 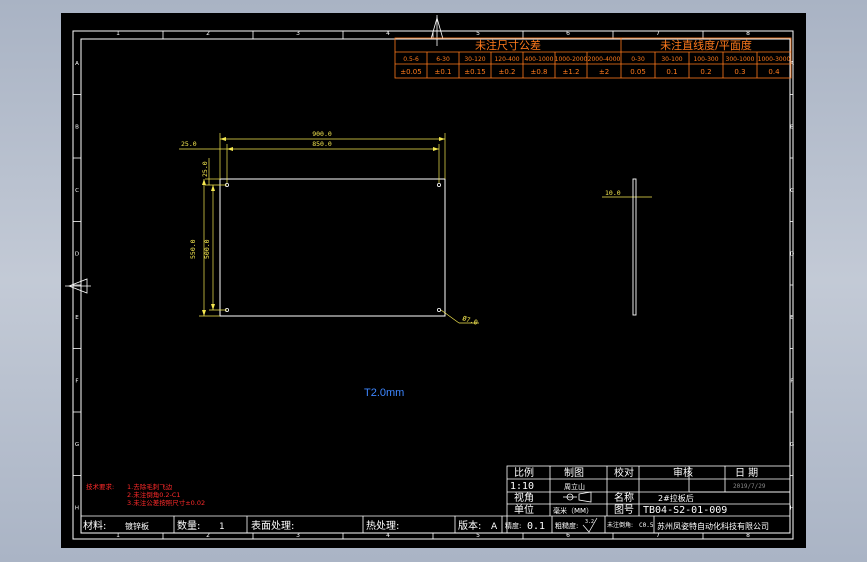 I want to click on zone-row-label-left: E, so click(x=77, y=318).